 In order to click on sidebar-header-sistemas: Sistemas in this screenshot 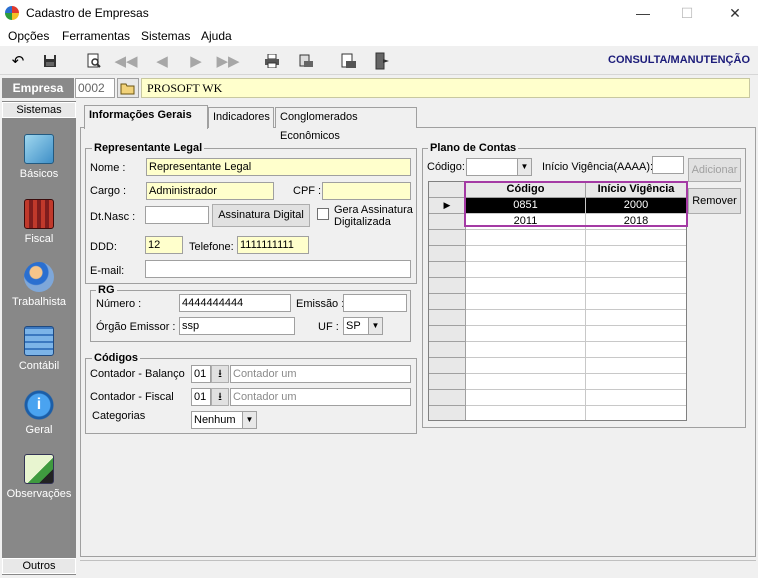, I will do `click(39, 110)`.